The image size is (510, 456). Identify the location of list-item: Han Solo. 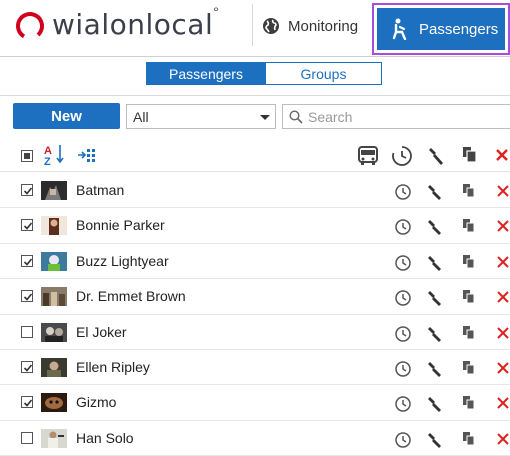
(255, 438).